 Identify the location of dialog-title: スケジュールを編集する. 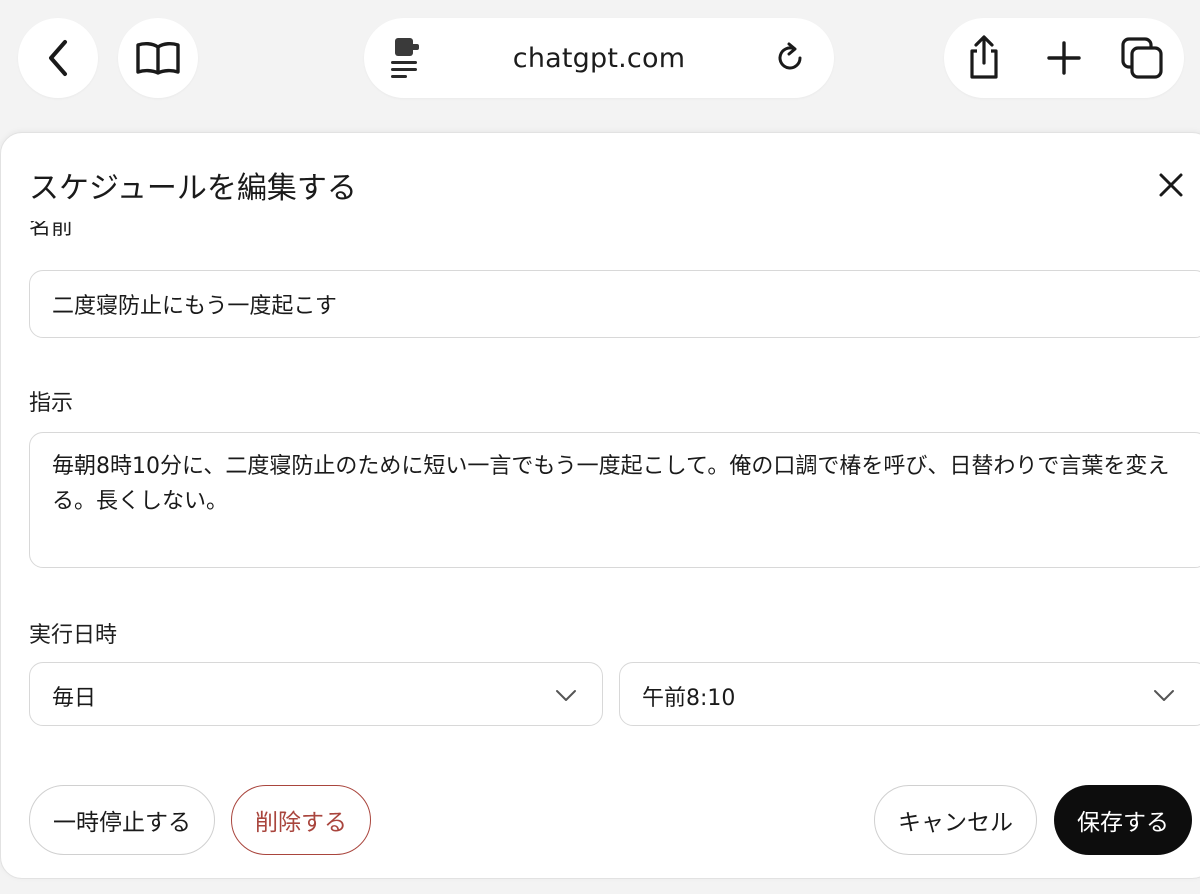
(193, 188).